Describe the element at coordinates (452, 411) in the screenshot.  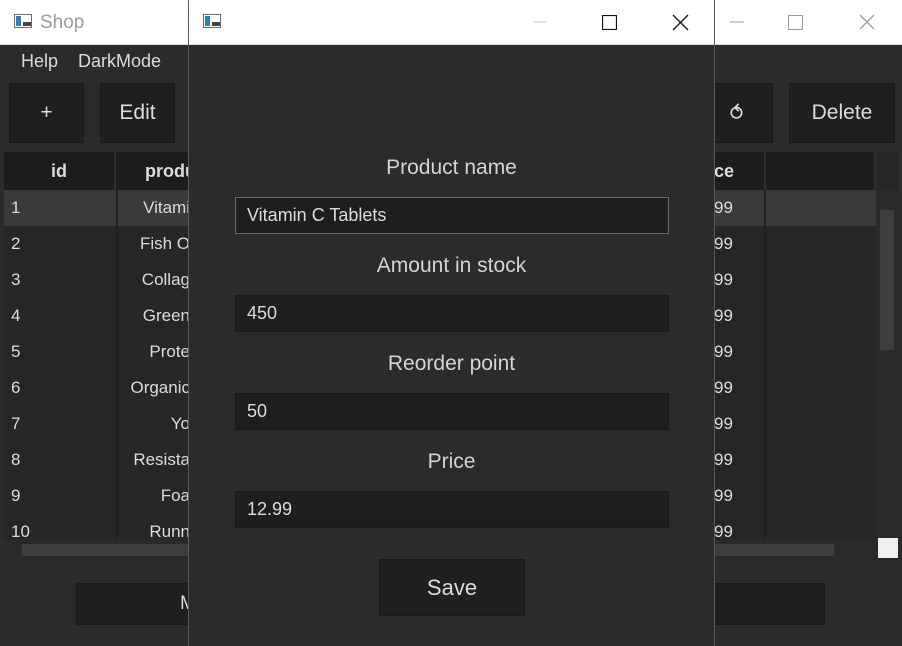
I see `reorder-point-input` at that location.